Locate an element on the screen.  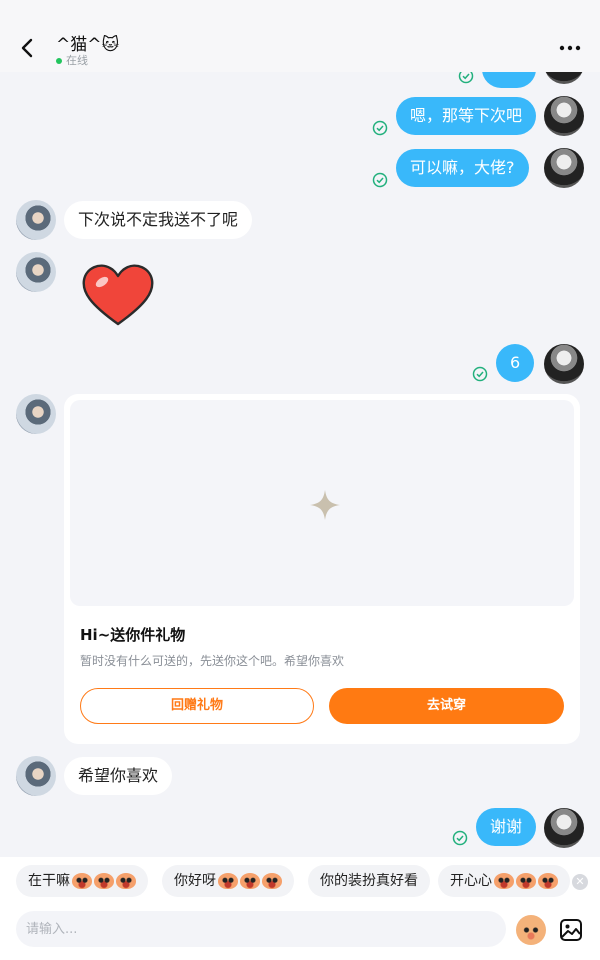
message-bubble: 可以嘛，大佬? is located at coordinates (462, 168).